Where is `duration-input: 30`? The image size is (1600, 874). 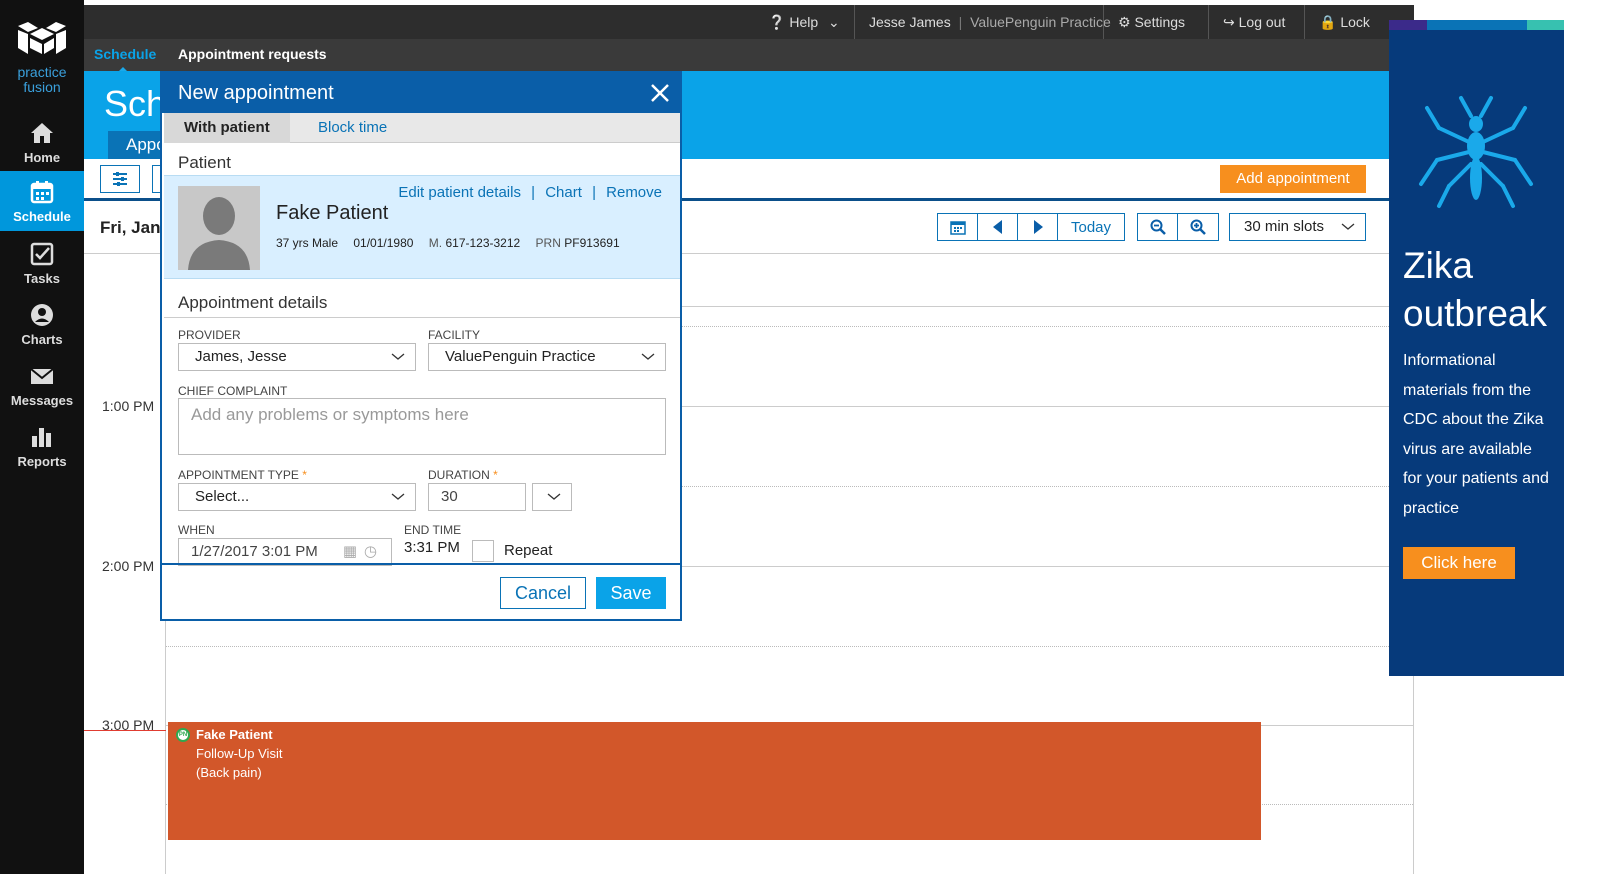
duration-input: 30 is located at coordinates (477, 497).